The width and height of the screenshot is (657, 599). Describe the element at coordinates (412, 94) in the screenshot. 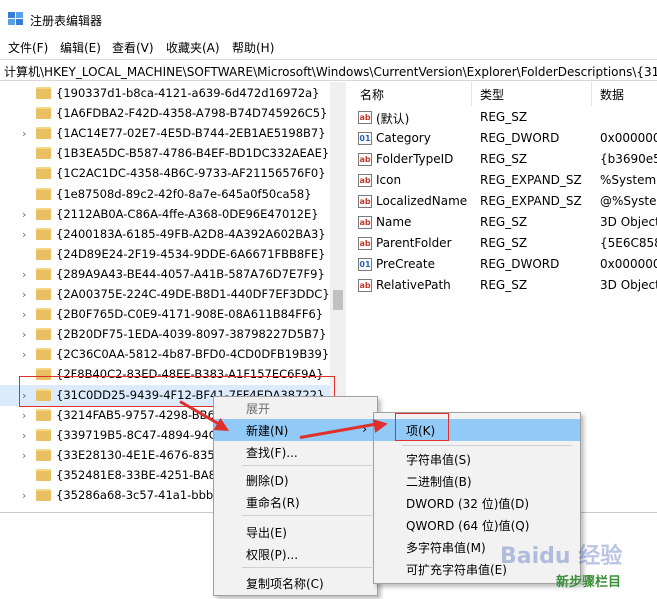

I see `column-header-name: 名称` at that location.